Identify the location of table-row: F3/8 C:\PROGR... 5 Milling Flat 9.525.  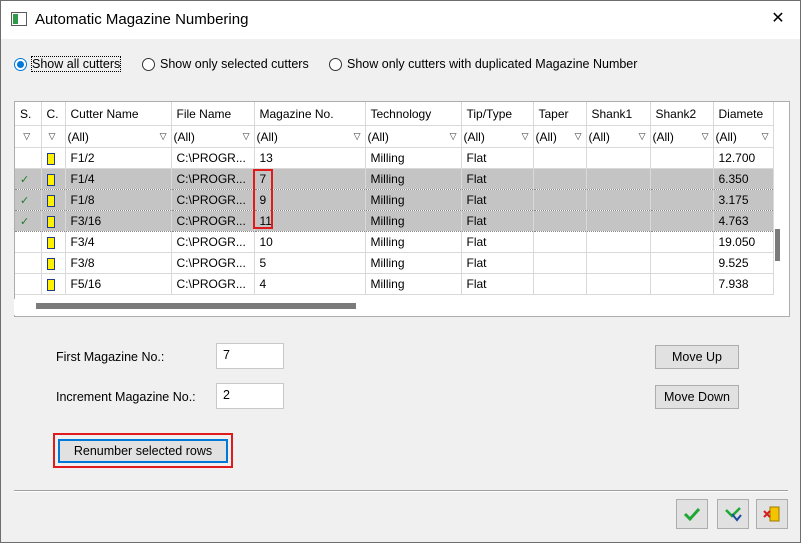
(394, 263).